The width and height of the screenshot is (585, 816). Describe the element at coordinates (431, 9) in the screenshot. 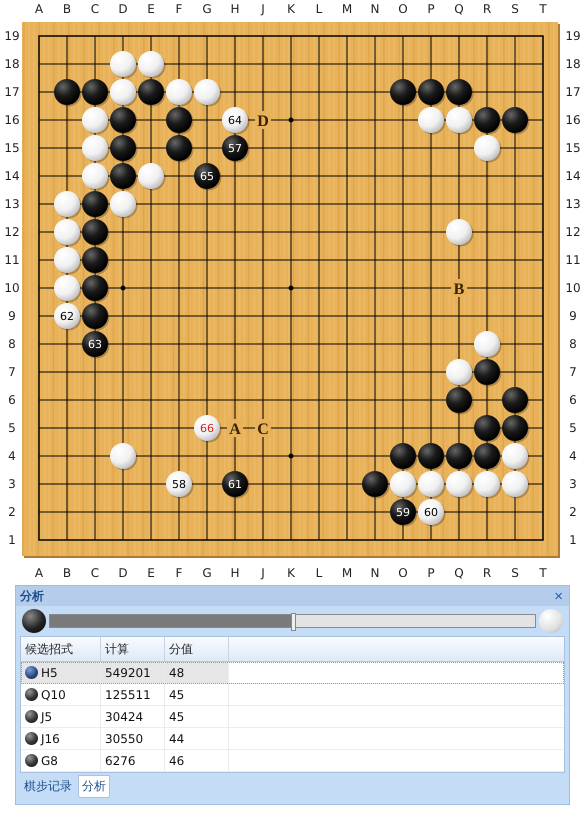

I see `coordinate-label: P` at that location.